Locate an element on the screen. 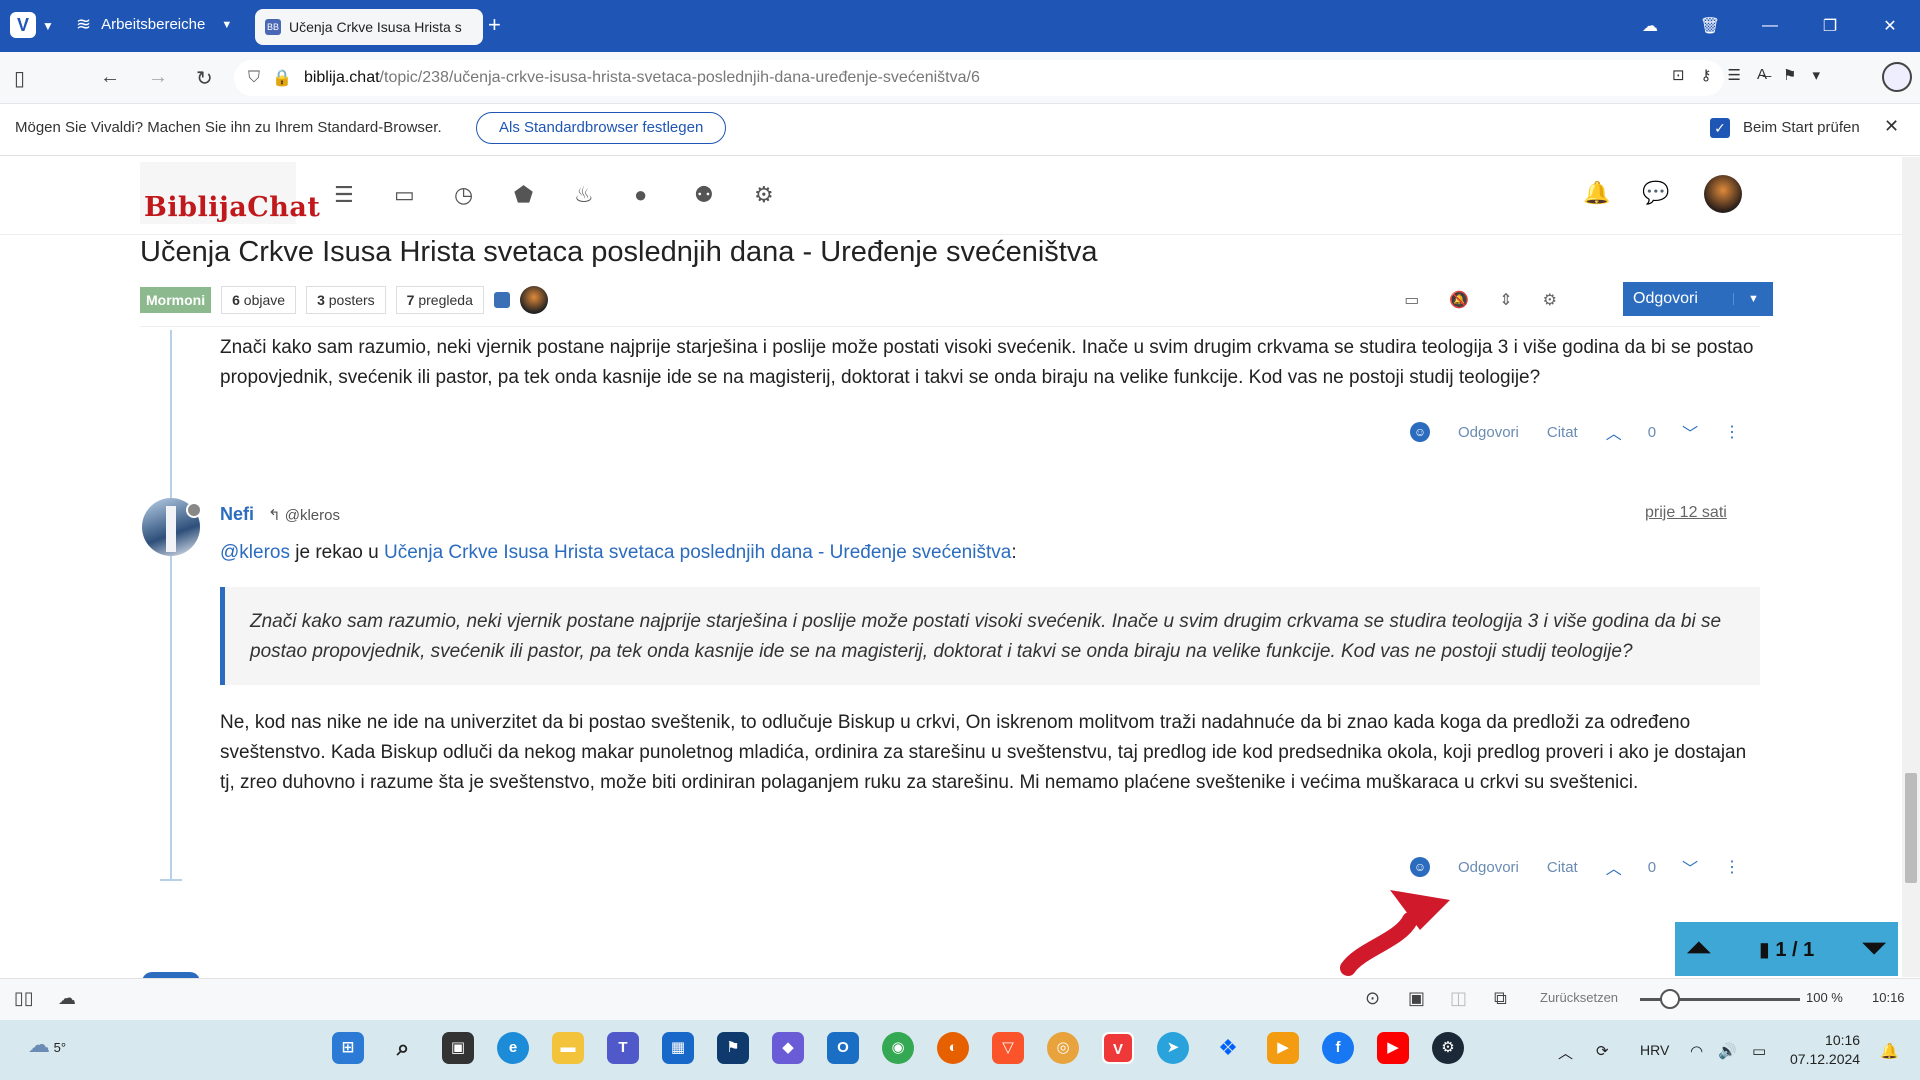 This screenshot has width=1920, height=1080. reader-icon: ☰ is located at coordinates (1734, 75).